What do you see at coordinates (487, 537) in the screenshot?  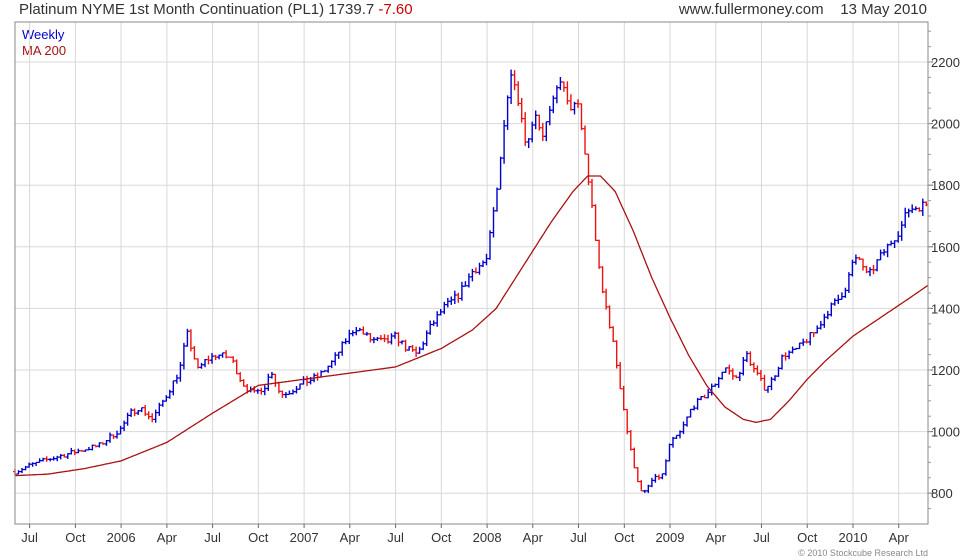 I see `x-tick-label: 2008` at bounding box center [487, 537].